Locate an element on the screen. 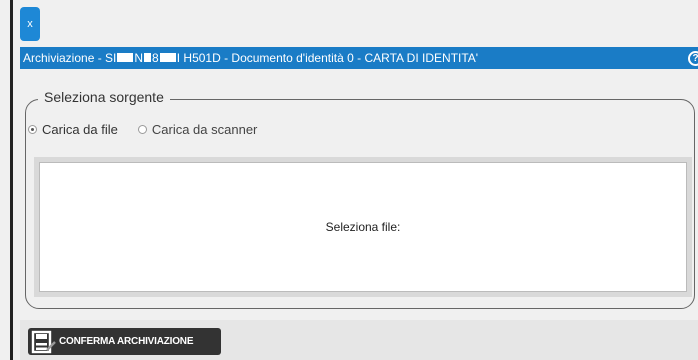 This screenshot has height=360, width=698. title-text-mid1: N is located at coordinates (139, 58).